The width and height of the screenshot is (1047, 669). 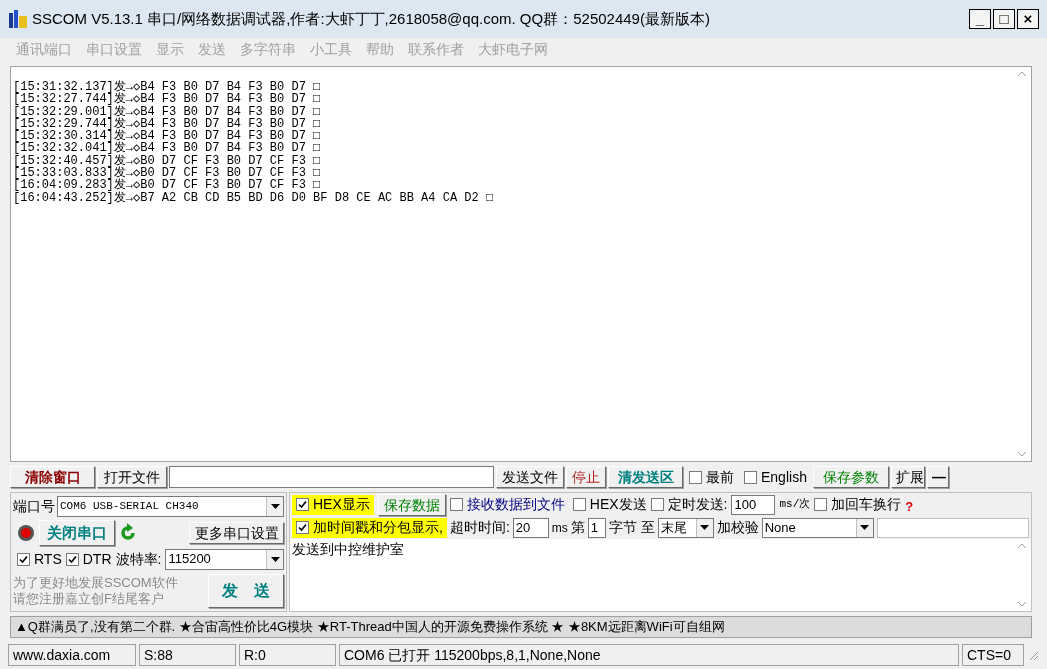 What do you see at coordinates (866, 504) in the screenshot?
I see `checkbox-label: 加回车换行` at bounding box center [866, 504].